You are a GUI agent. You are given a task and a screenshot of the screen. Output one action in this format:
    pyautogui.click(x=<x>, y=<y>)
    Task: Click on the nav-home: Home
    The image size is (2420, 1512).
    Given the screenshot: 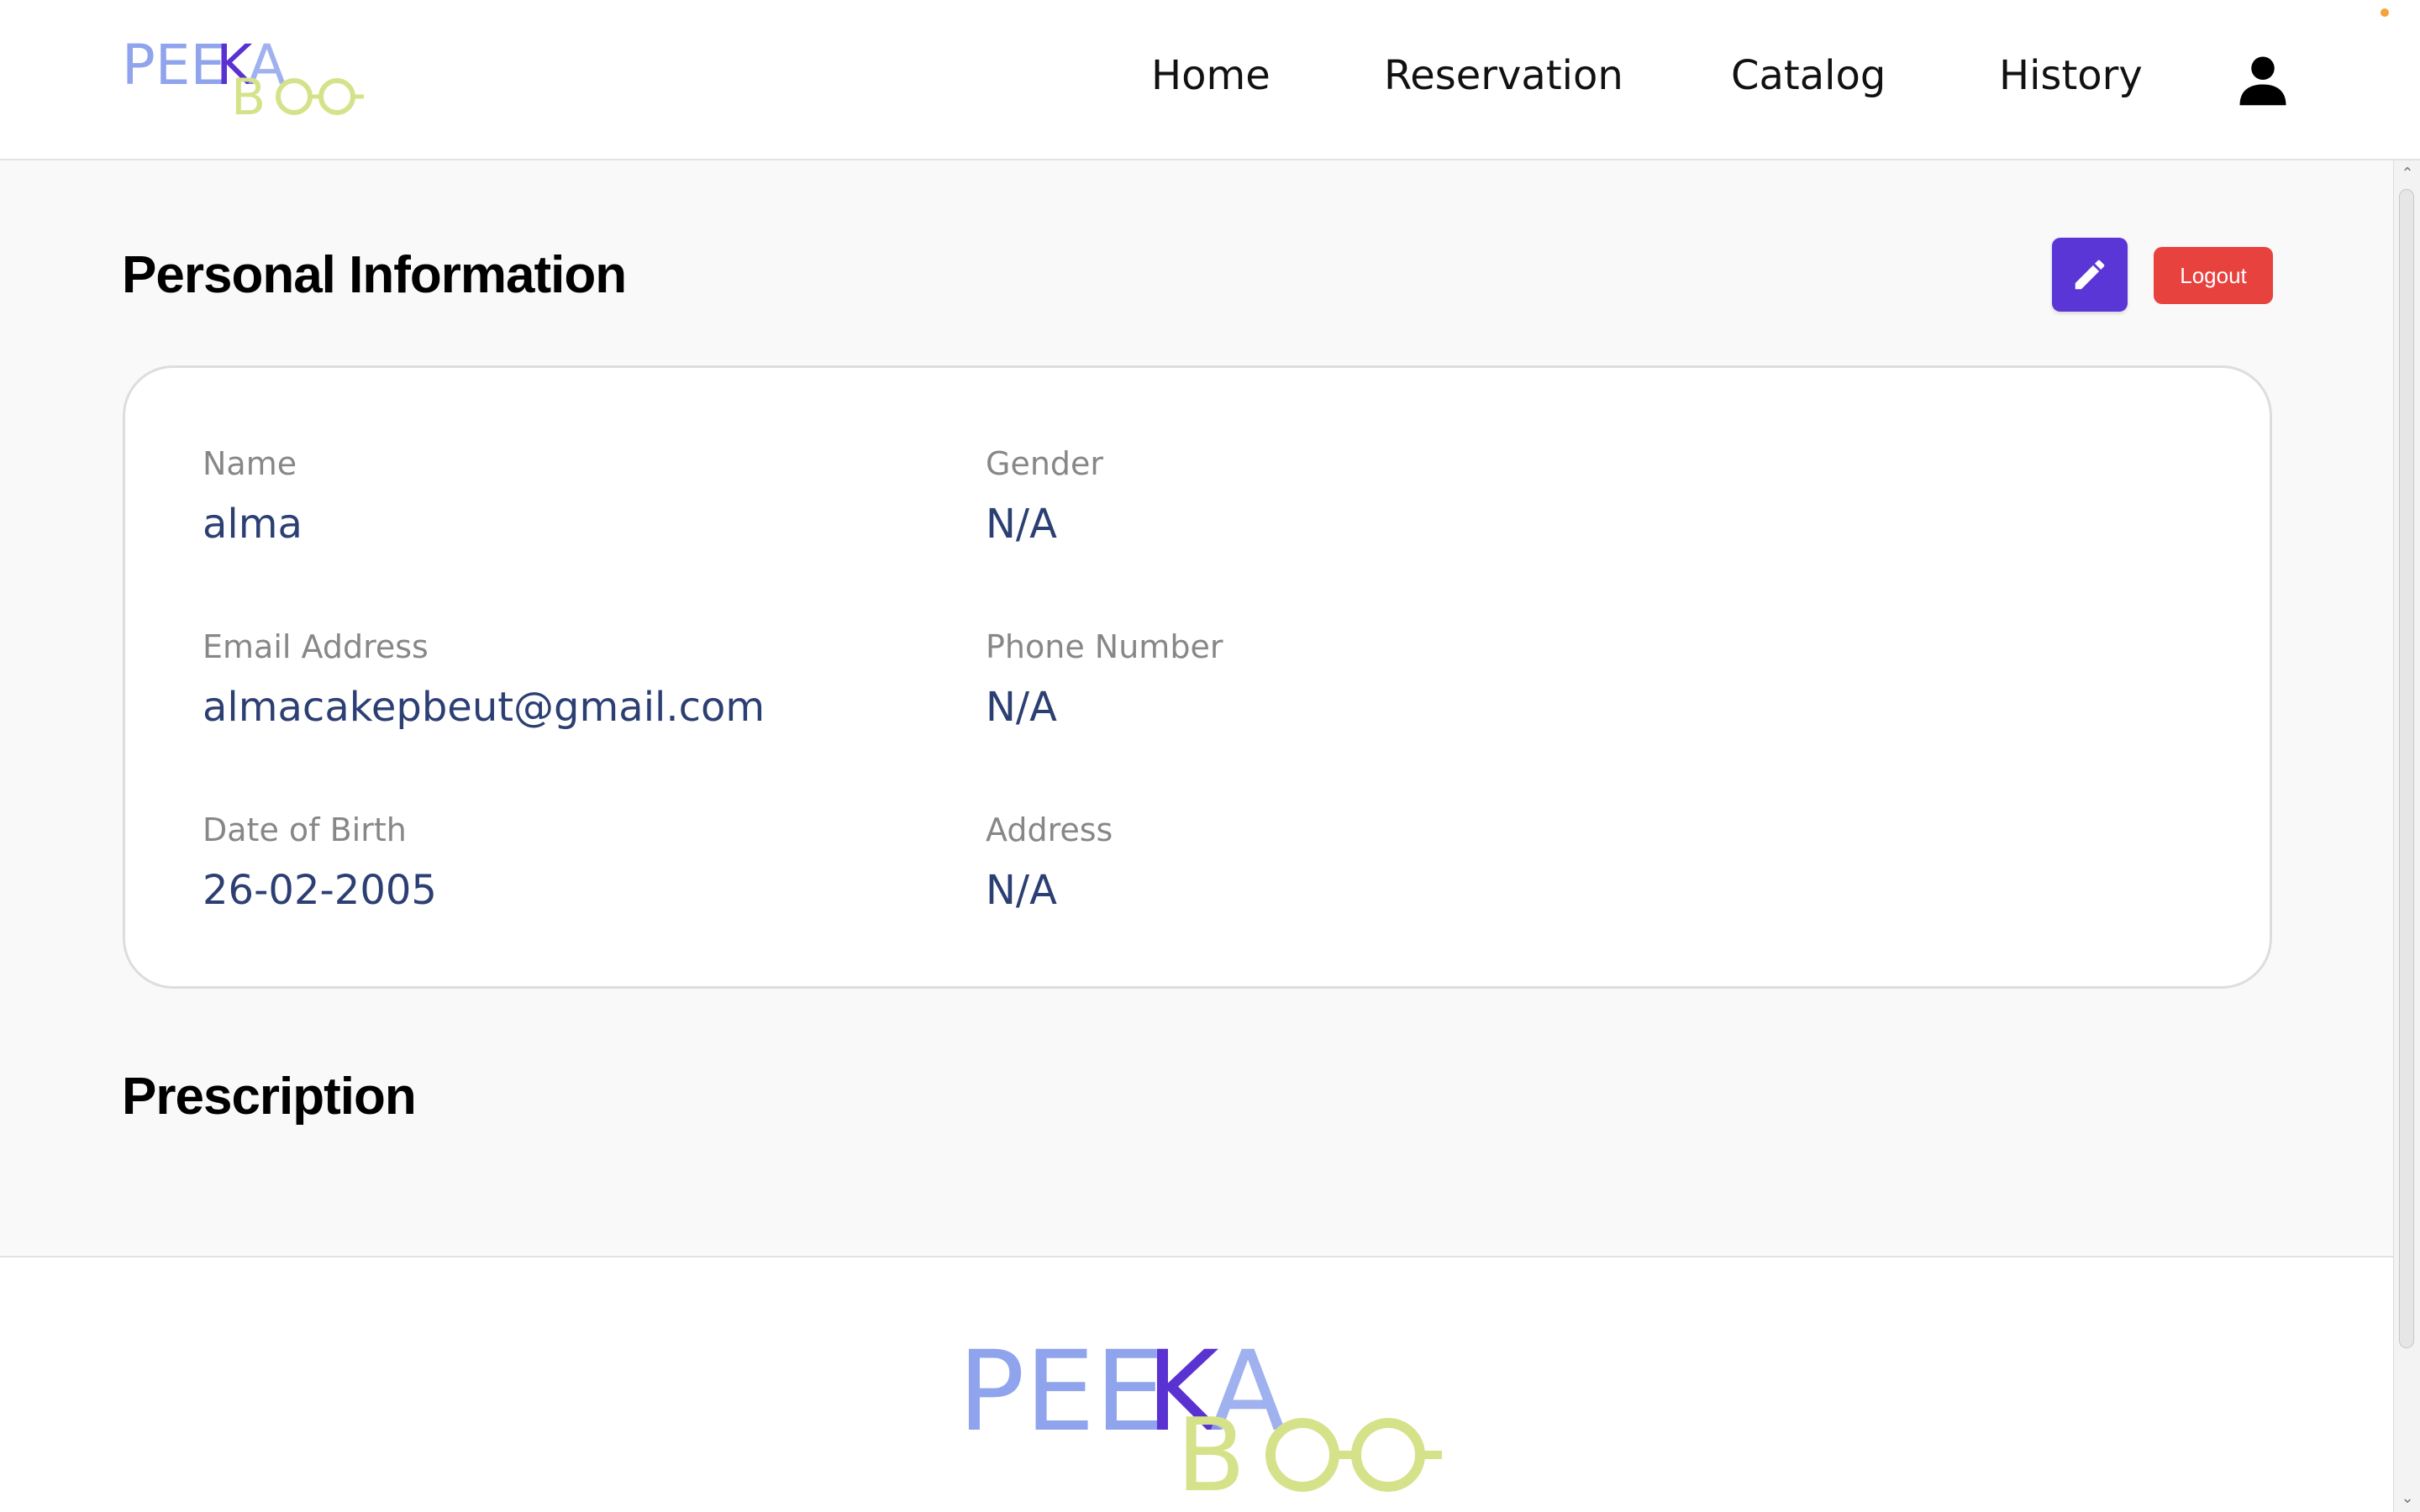 What is the action you would take?
    pyautogui.click(x=1210, y=75)
    